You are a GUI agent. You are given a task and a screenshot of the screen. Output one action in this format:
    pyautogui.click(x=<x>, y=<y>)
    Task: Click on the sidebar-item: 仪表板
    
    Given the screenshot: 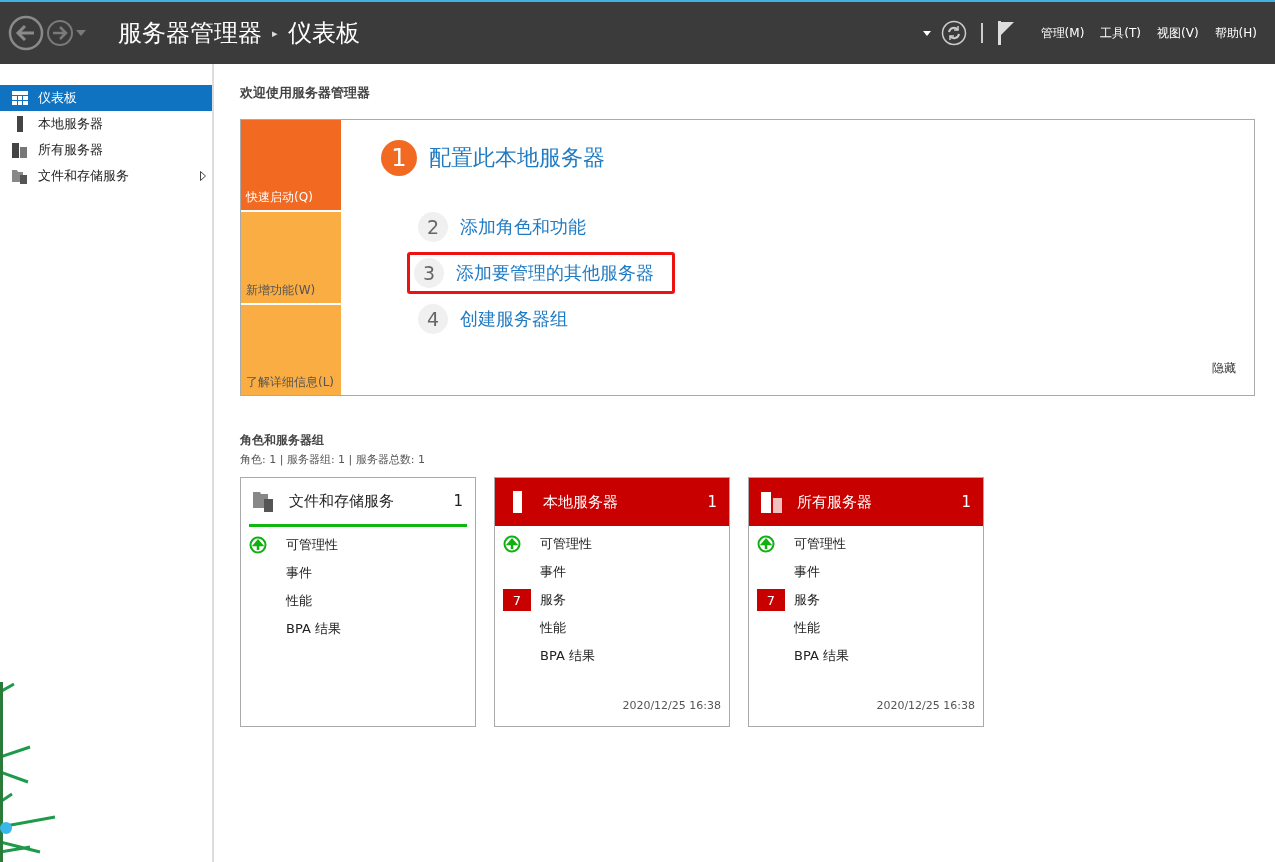 What is the action you would take?
    pyautogui.click(x=106, y=98)
    